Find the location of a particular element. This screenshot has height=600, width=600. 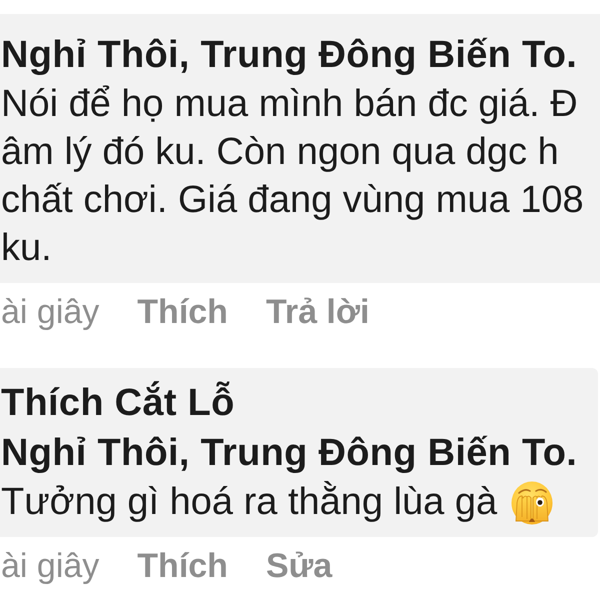

action-link: Trả lời is located at coordinates (318, 312).